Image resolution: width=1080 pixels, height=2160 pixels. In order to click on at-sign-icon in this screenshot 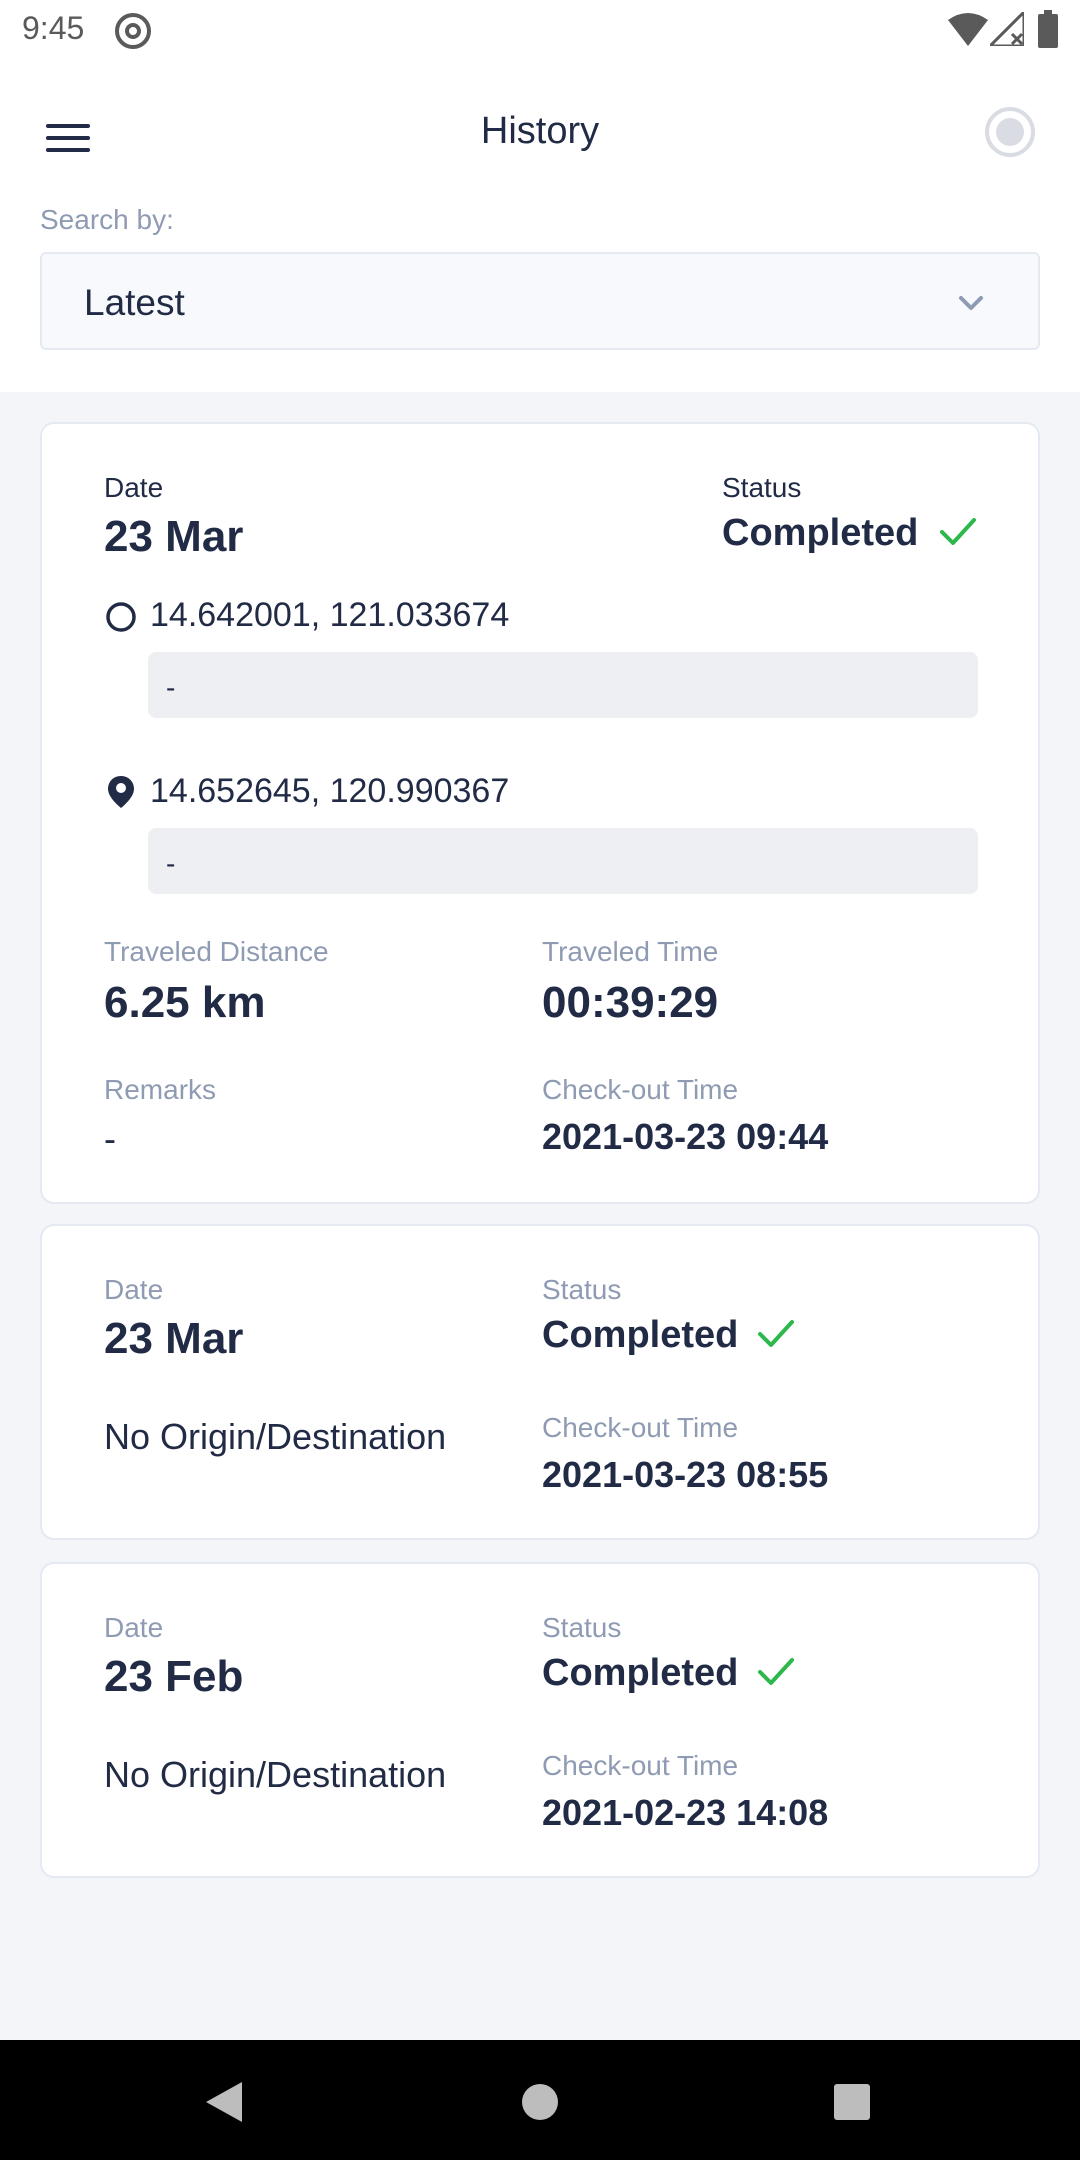, I will do `click(133, 31)`.